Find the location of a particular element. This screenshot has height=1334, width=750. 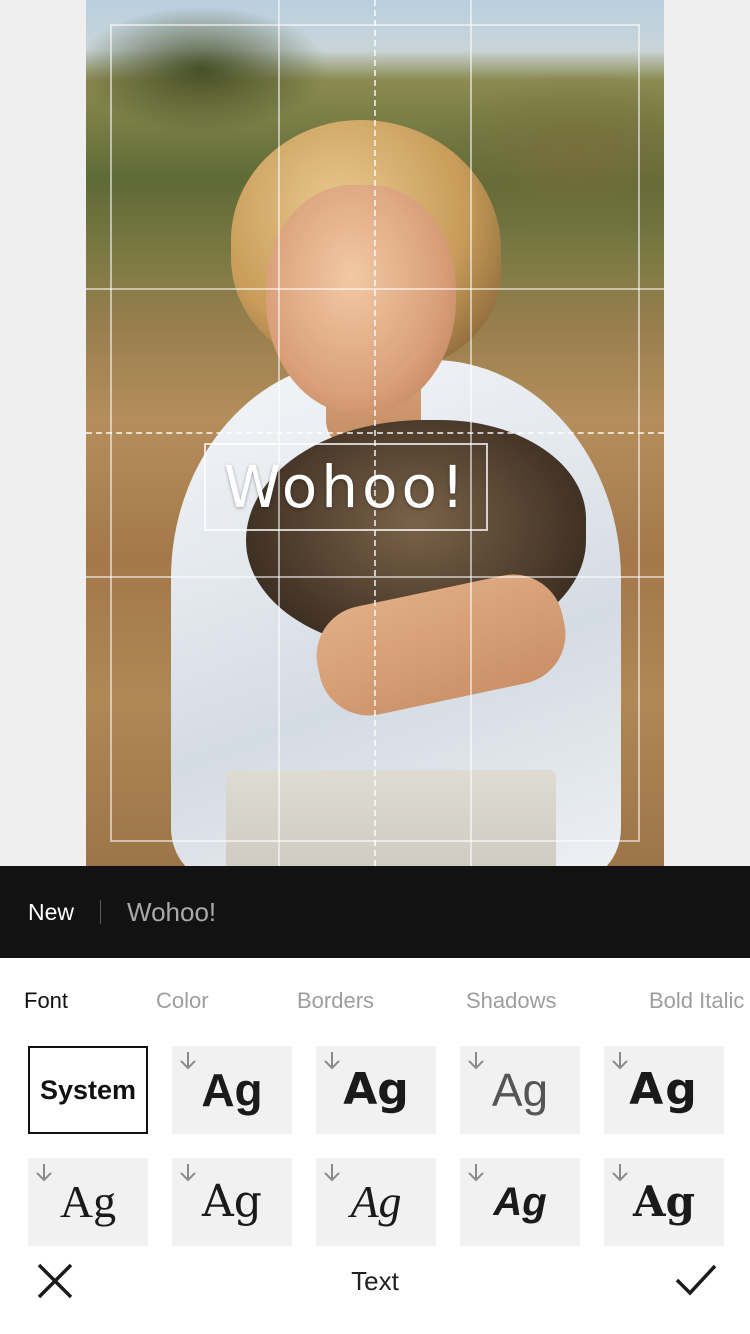

input-divider is located at coordinates (101, 912).